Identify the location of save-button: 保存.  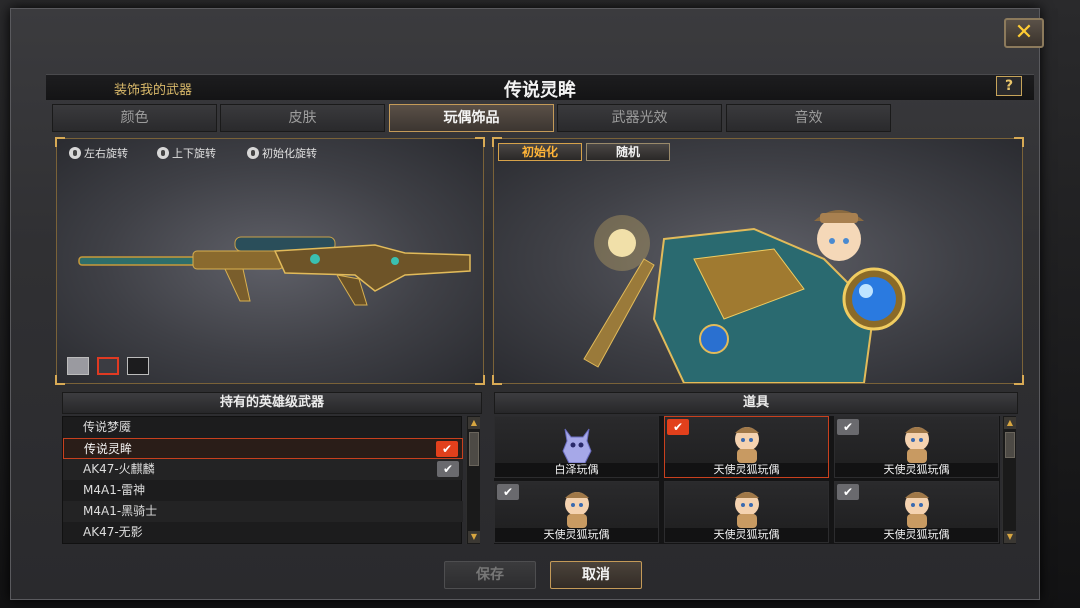
(490, 575).